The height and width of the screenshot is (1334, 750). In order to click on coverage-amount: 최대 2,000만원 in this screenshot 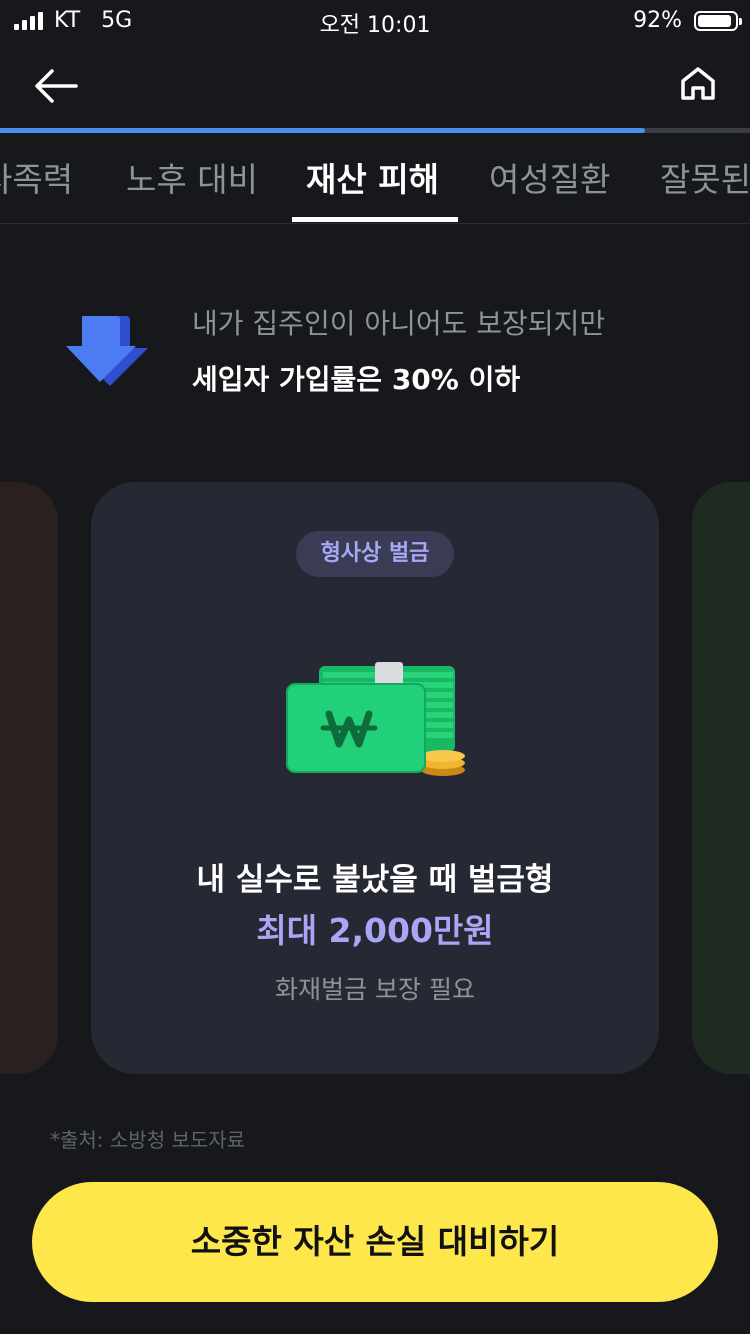, I will do `click(375, 930)`.